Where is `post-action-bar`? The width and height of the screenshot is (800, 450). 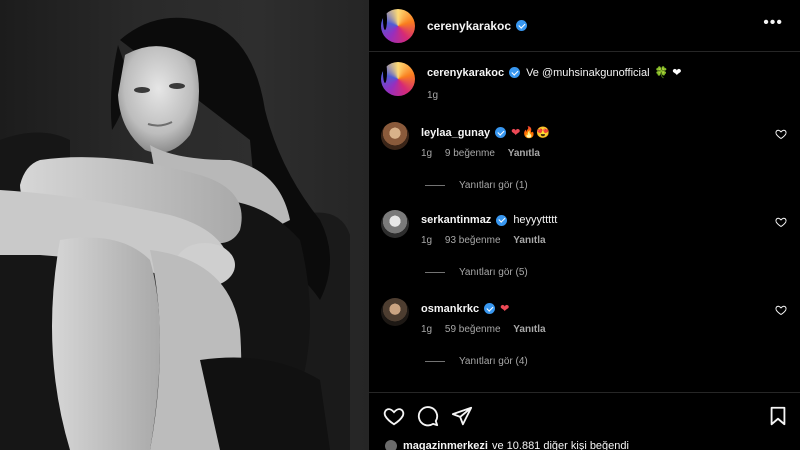 post-action-bar is located at coordinates (584, 415).